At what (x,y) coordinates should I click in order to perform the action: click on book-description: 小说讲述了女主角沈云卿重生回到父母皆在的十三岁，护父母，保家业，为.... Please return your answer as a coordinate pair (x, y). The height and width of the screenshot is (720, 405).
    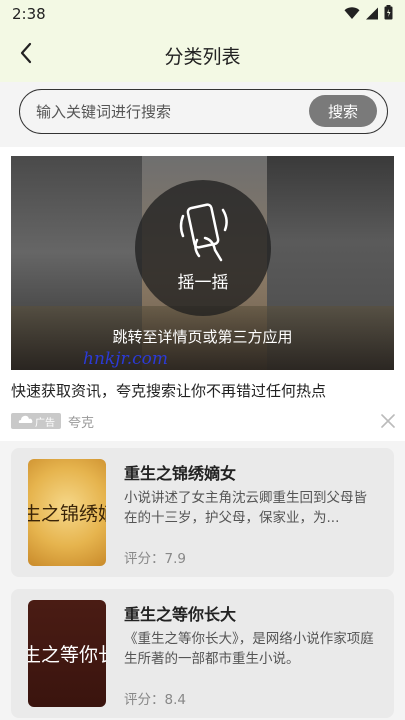
    Looking at the image, I should click on (245, 508).